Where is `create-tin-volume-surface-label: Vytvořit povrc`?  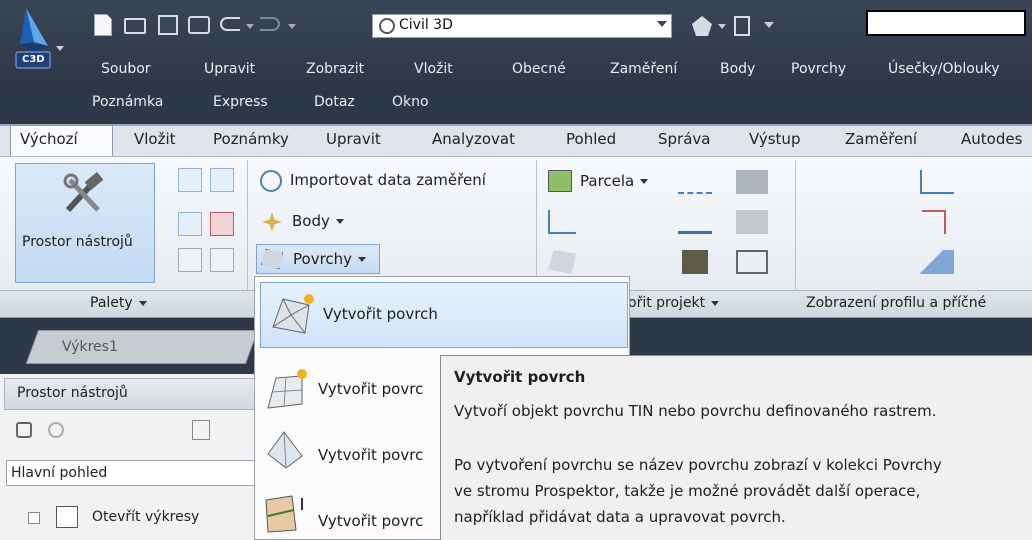
create-tin-volume-surface-label: Vytvořit povrc is located at coordinates (370, 455).